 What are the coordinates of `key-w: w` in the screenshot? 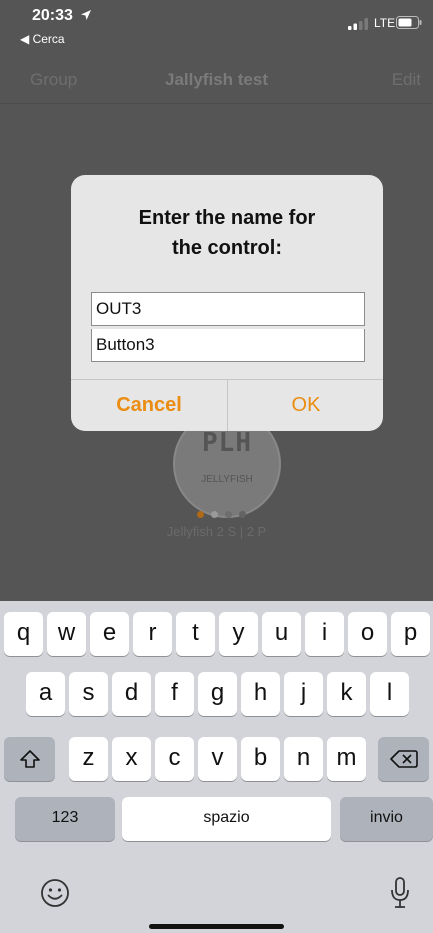 It's located at (66, 634).